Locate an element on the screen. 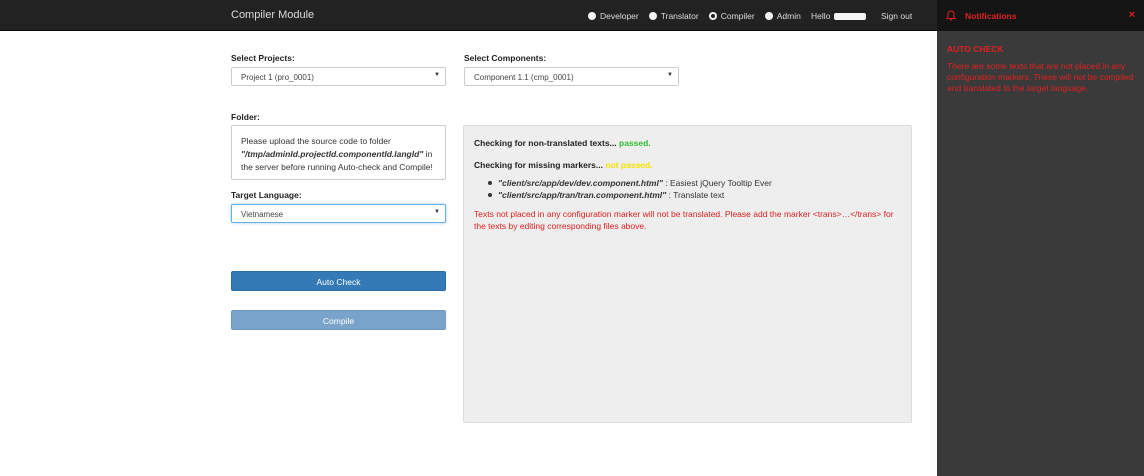 The image size is (1144, 476). radio-admin is located at coordinates (768, 16).